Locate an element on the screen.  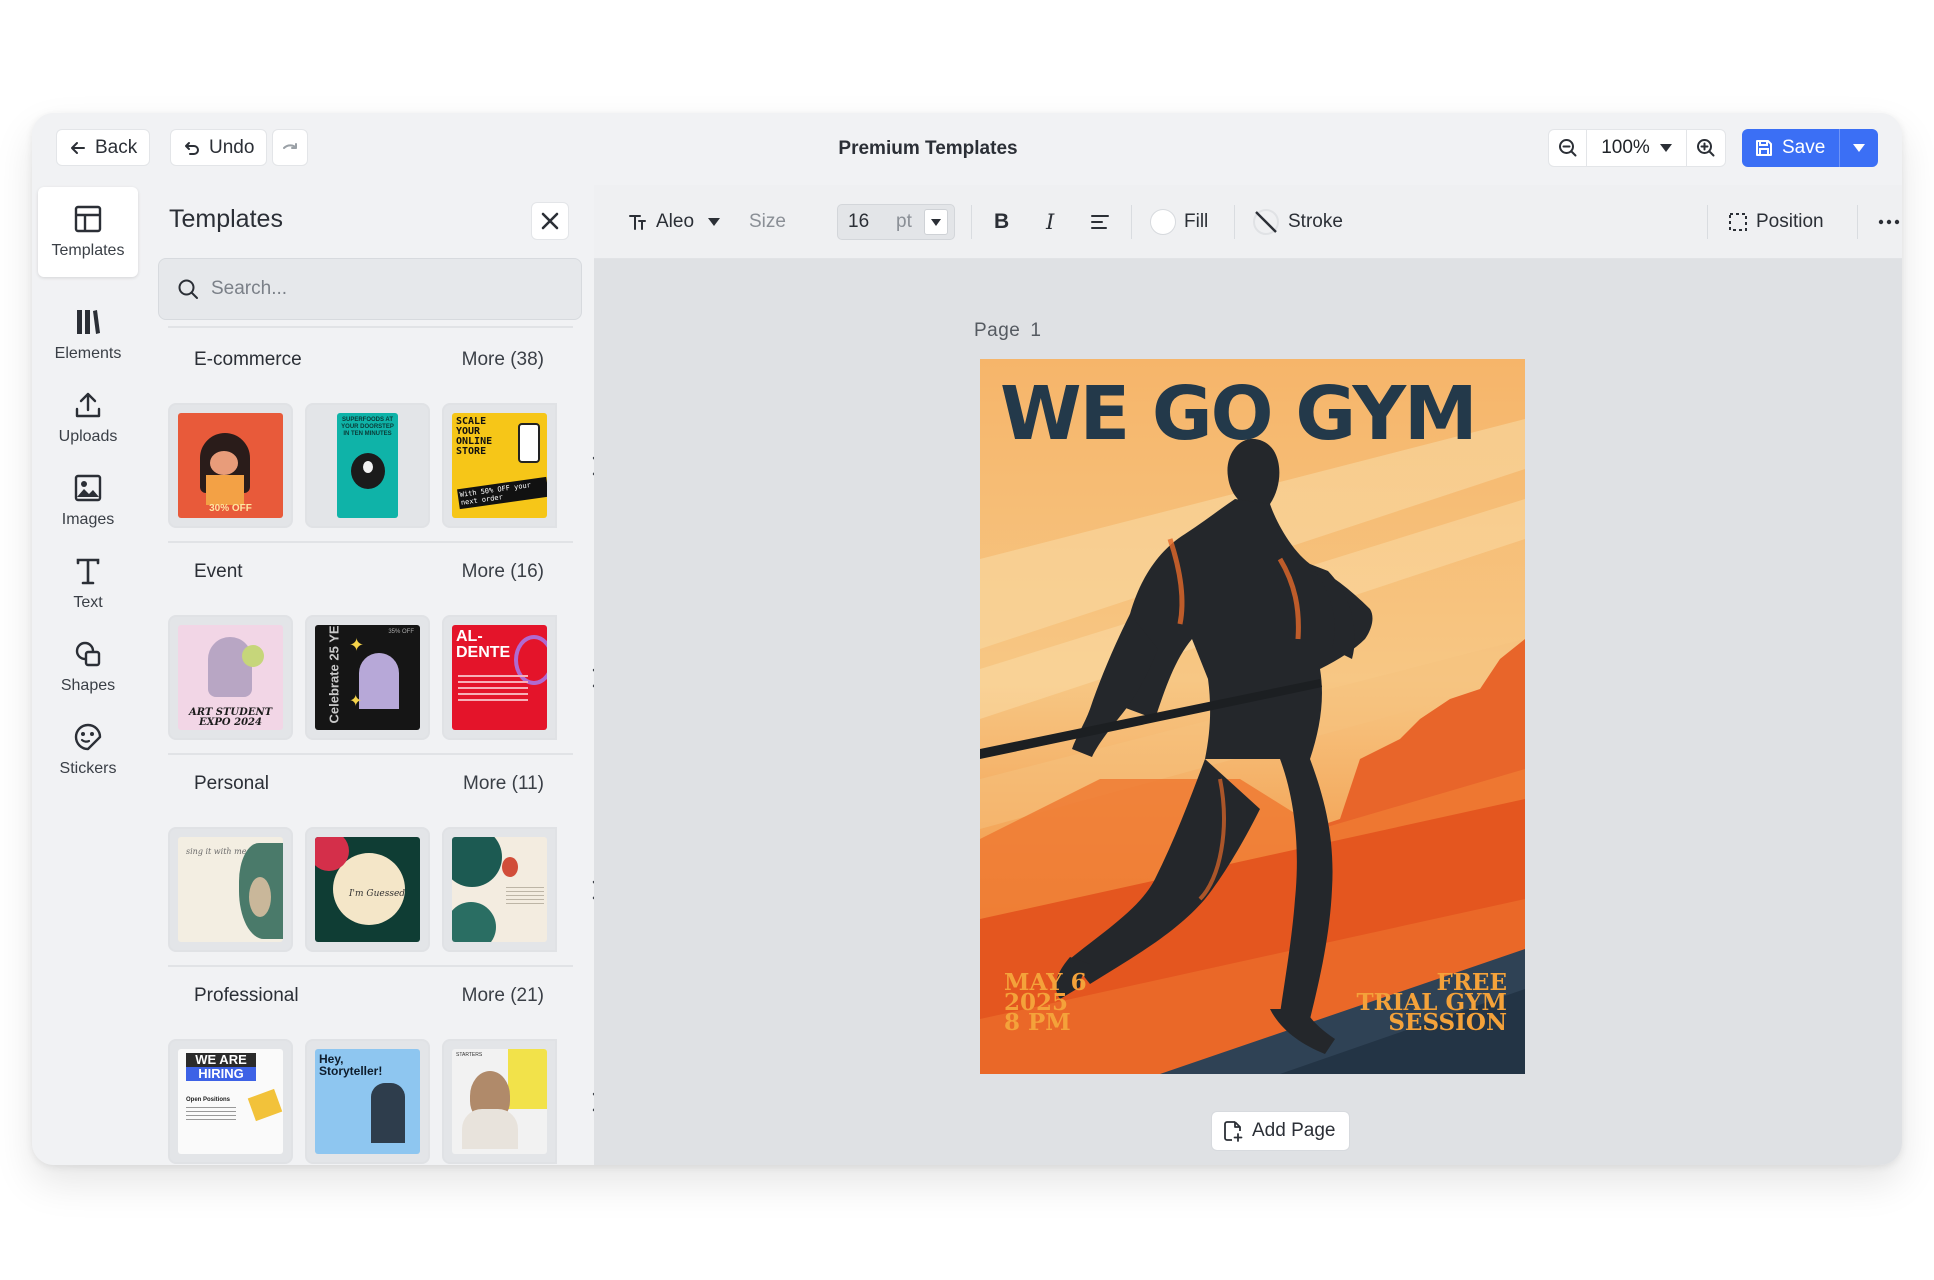
align-left-icon is located at coordinates (1100, 222).